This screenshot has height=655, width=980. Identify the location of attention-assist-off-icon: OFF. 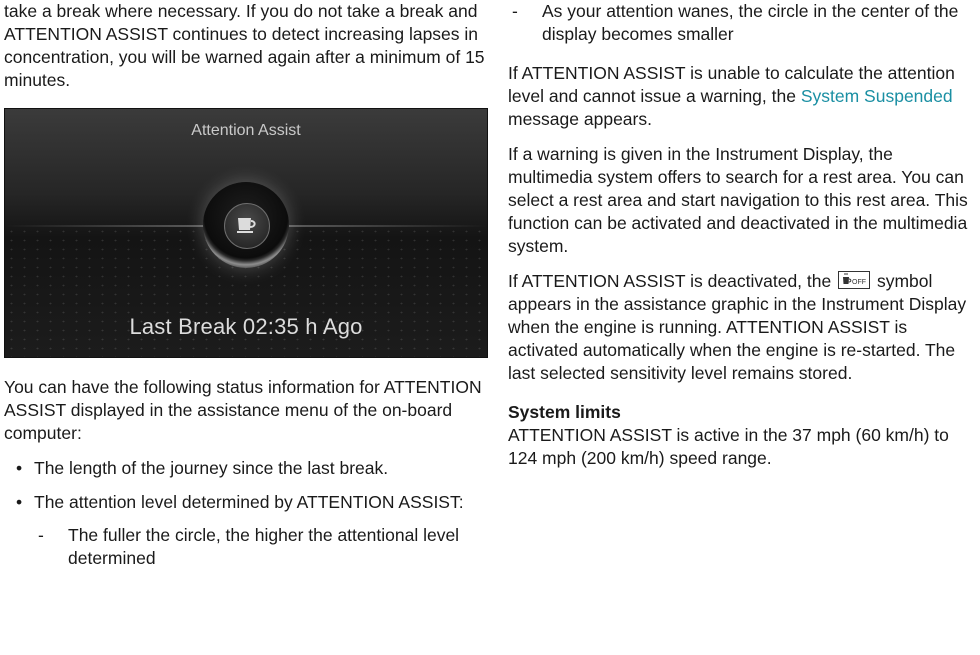
(854, 280).